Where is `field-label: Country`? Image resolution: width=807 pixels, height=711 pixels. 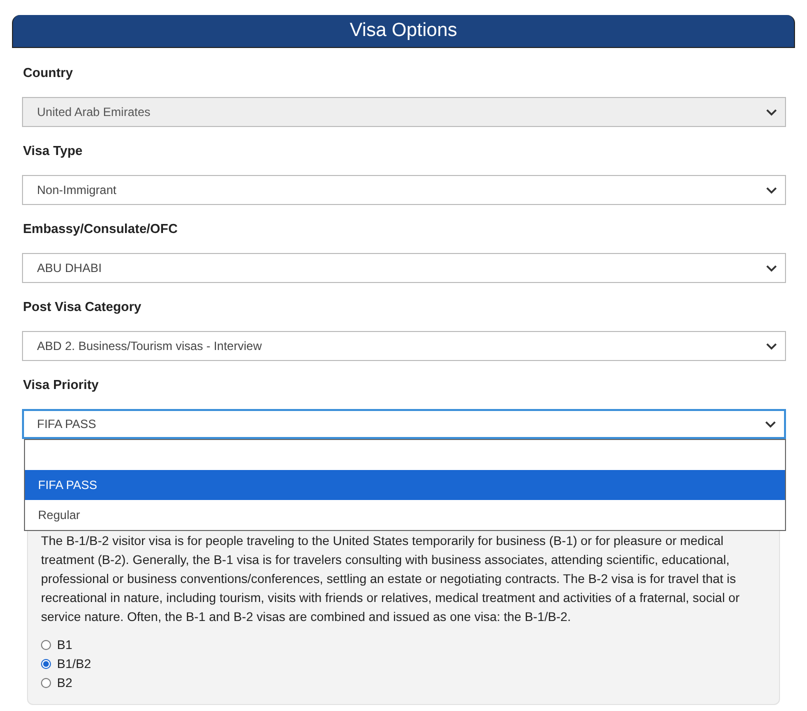 field-label: Country is located at coordinates (48, 73).